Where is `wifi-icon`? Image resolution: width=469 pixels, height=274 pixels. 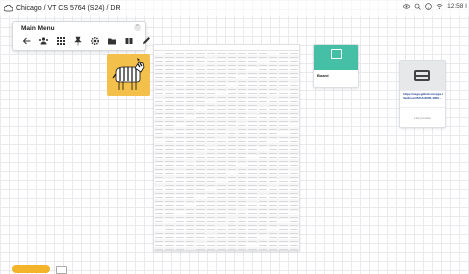
wifi-icon is located at coordinates (439, 6).